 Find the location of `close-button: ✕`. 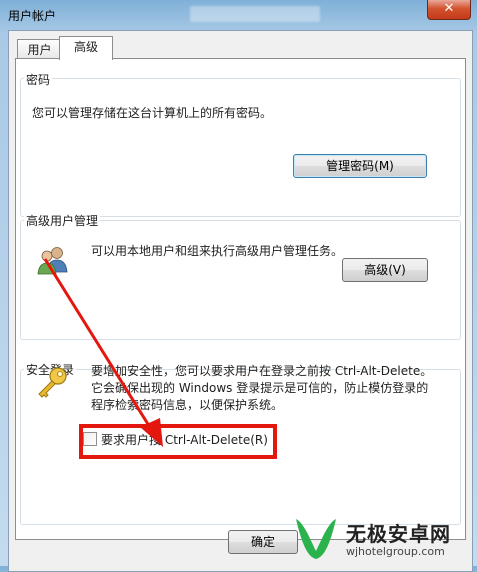

close-button: ✕ is located at coordinates (449, 10).